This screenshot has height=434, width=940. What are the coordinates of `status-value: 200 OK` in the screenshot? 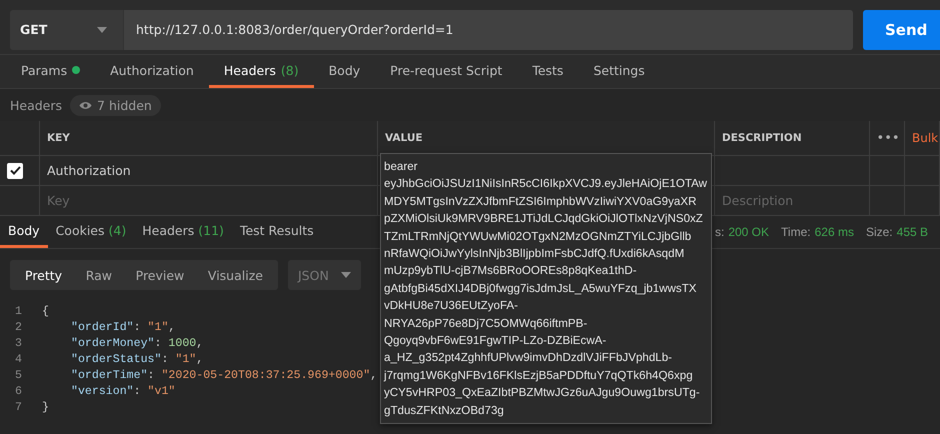 It's located at (749, 232).